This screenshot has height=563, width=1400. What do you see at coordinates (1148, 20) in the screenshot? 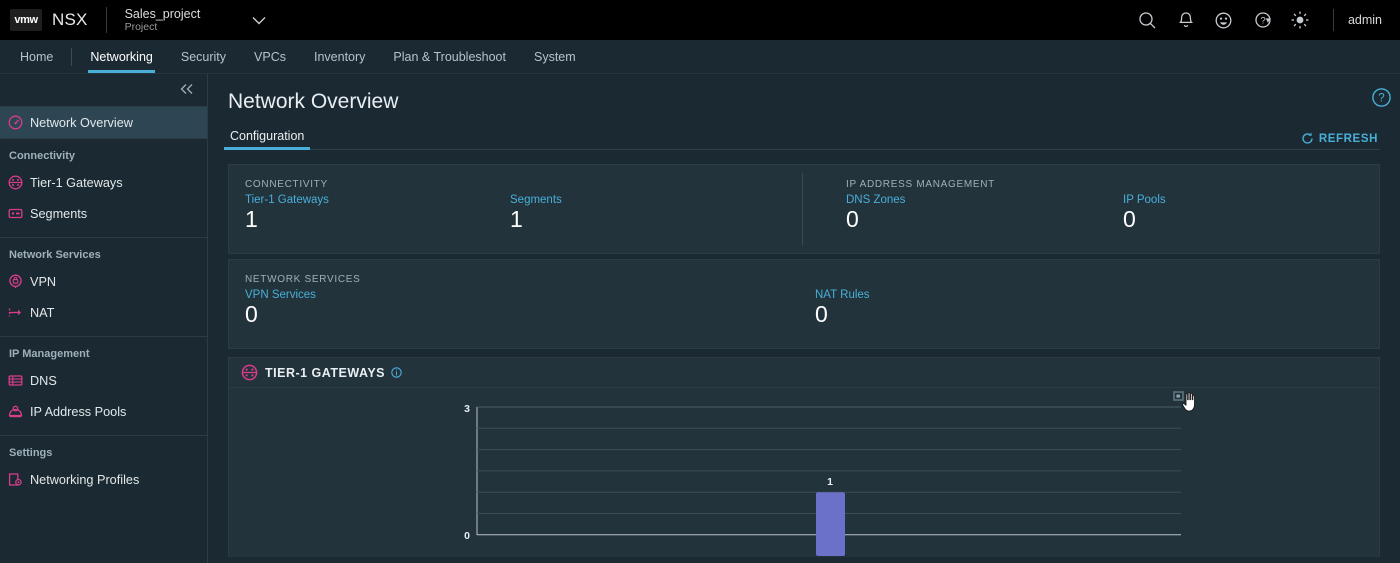
I see `search-icon` at bounding box center [1148, 20].